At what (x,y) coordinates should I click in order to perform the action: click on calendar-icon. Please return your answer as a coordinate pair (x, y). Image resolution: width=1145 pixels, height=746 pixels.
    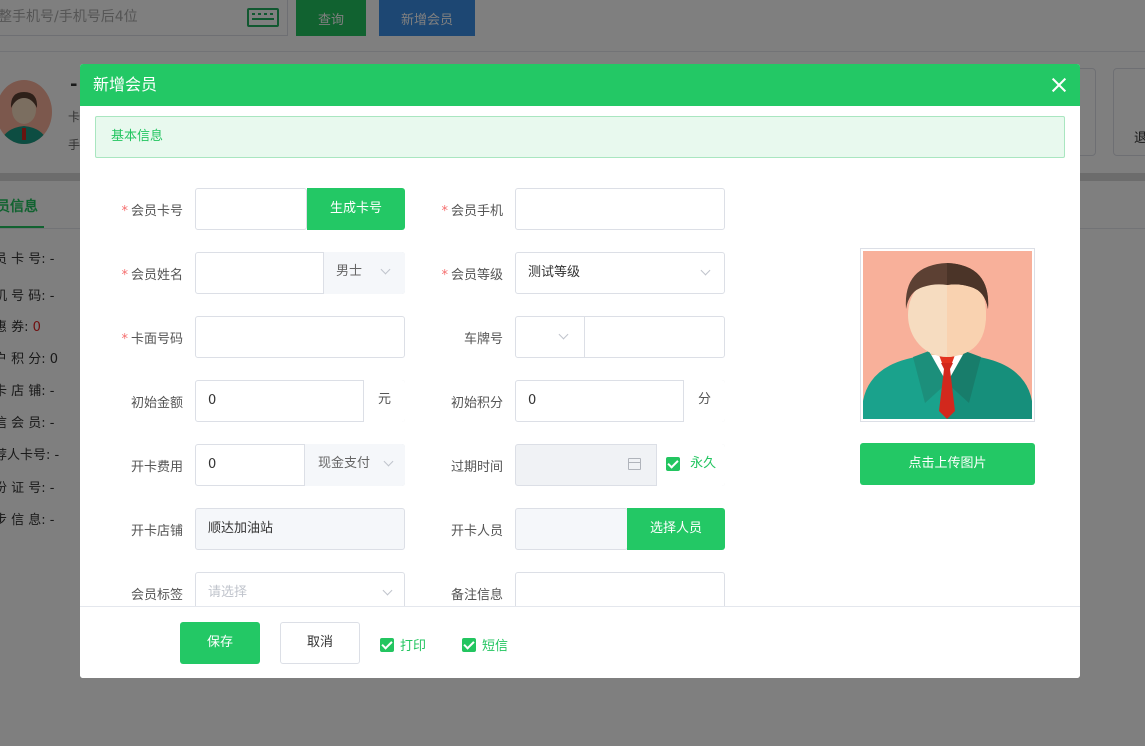
    Looking at the image, I should click on (634, 464).